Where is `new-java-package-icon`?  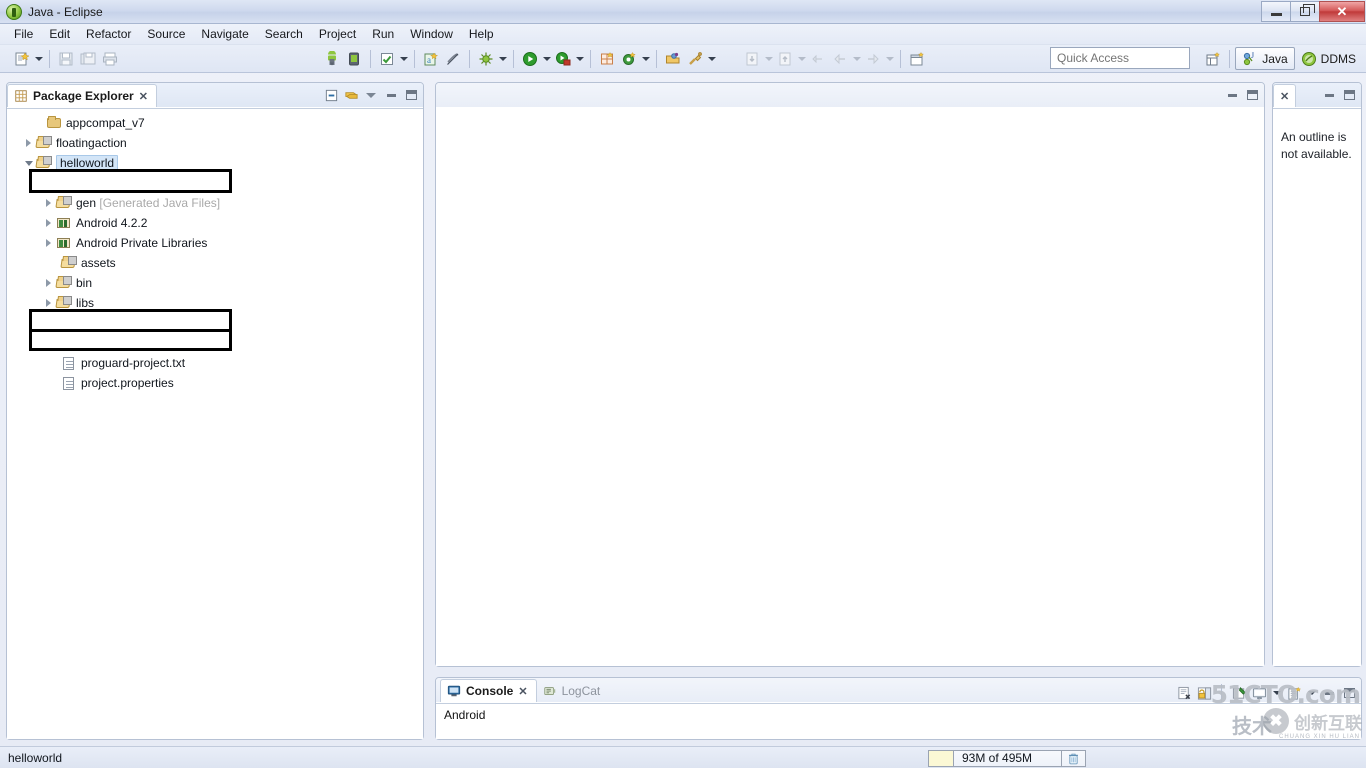 new-java-package-icon is located at coordinates (607, 59).